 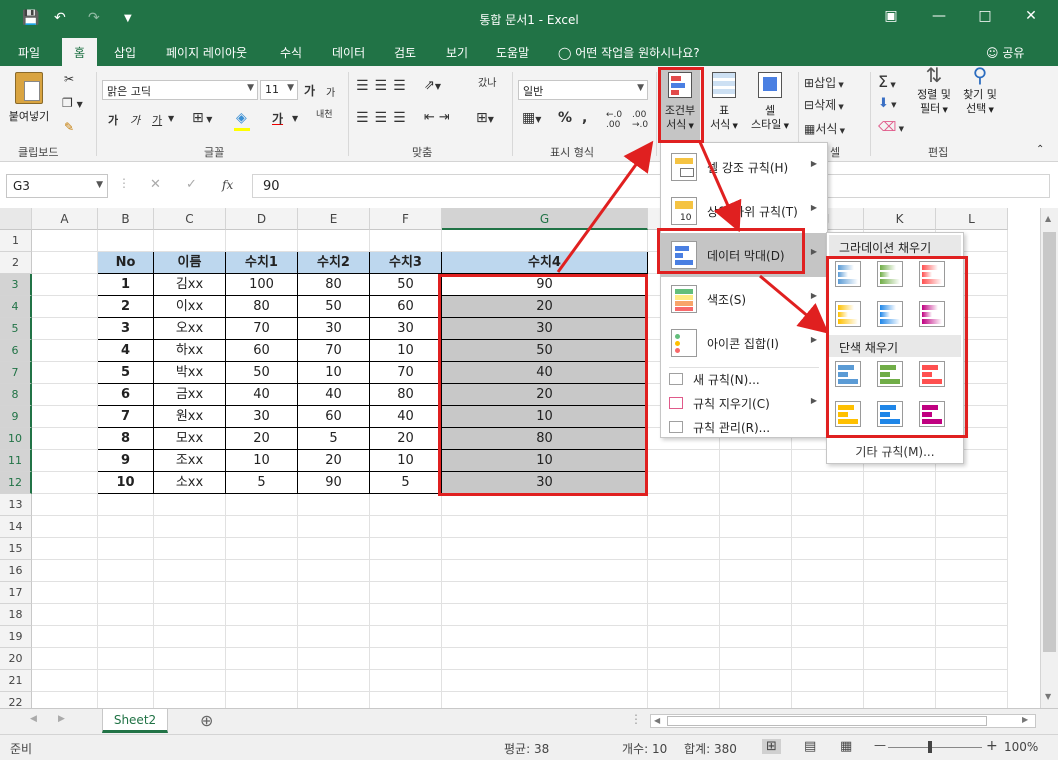 I want to click on cell-a12, so click(x=65, y=483).